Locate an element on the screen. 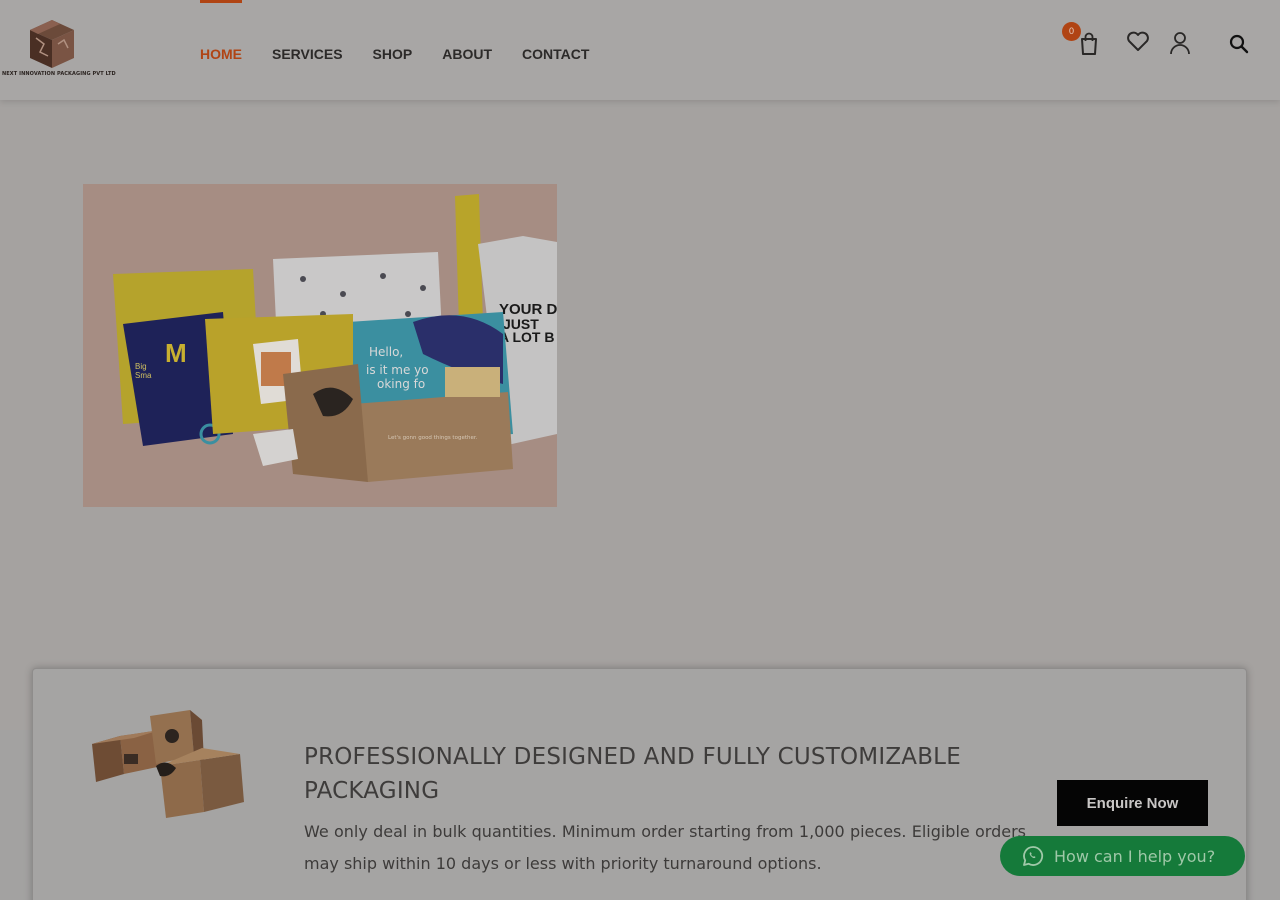  kraft-box-text: Let's gonn good things together. is located at coordinates (433, 438).